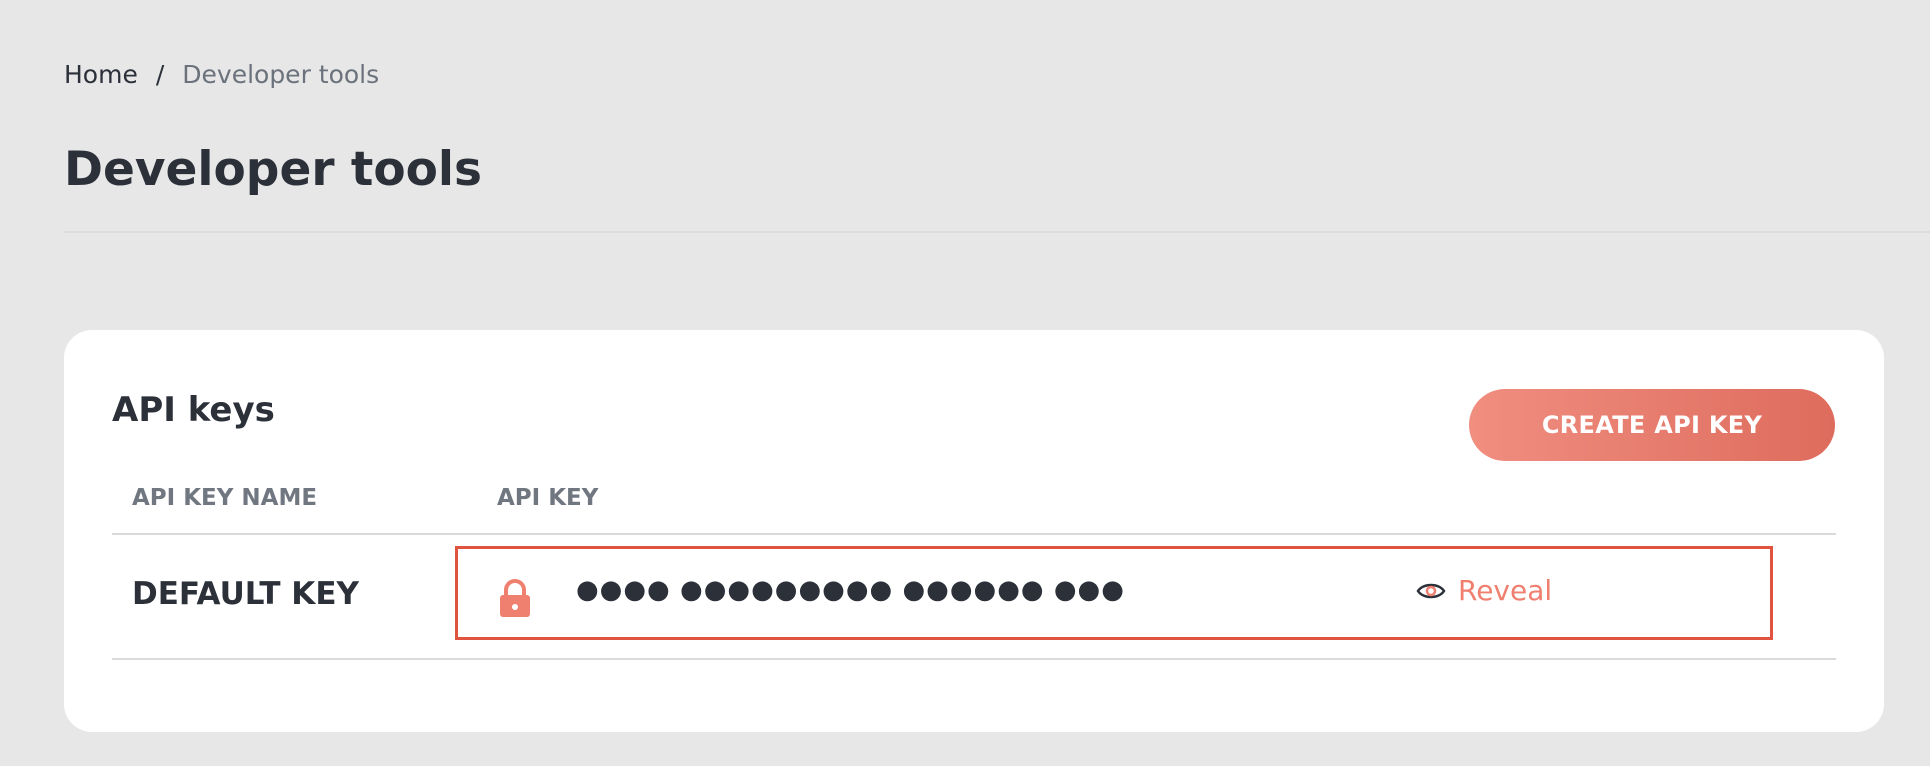  What do you see at coordinates (850, 590) in the screenshot?
I see `masked-api-key: ●●●● ●●●●●●●●● ●●●●●● ●●●` at bounding box center [850, 590].